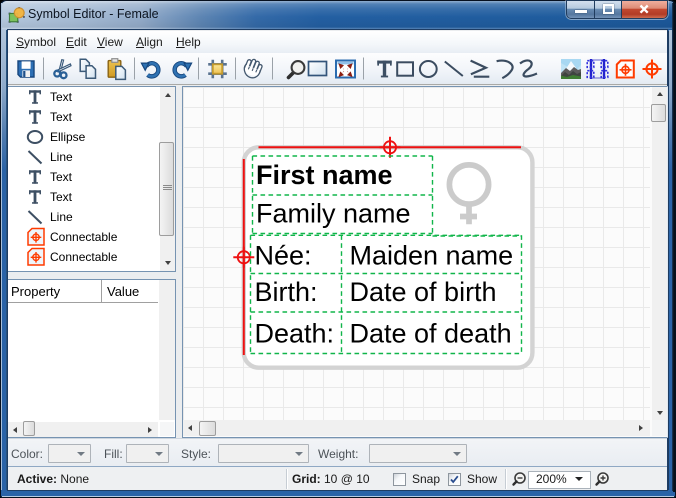  What do you see at coordinates (283, 256) in the screenshot?
I see `svg-text: Née:` at bounding box center [283, 256].